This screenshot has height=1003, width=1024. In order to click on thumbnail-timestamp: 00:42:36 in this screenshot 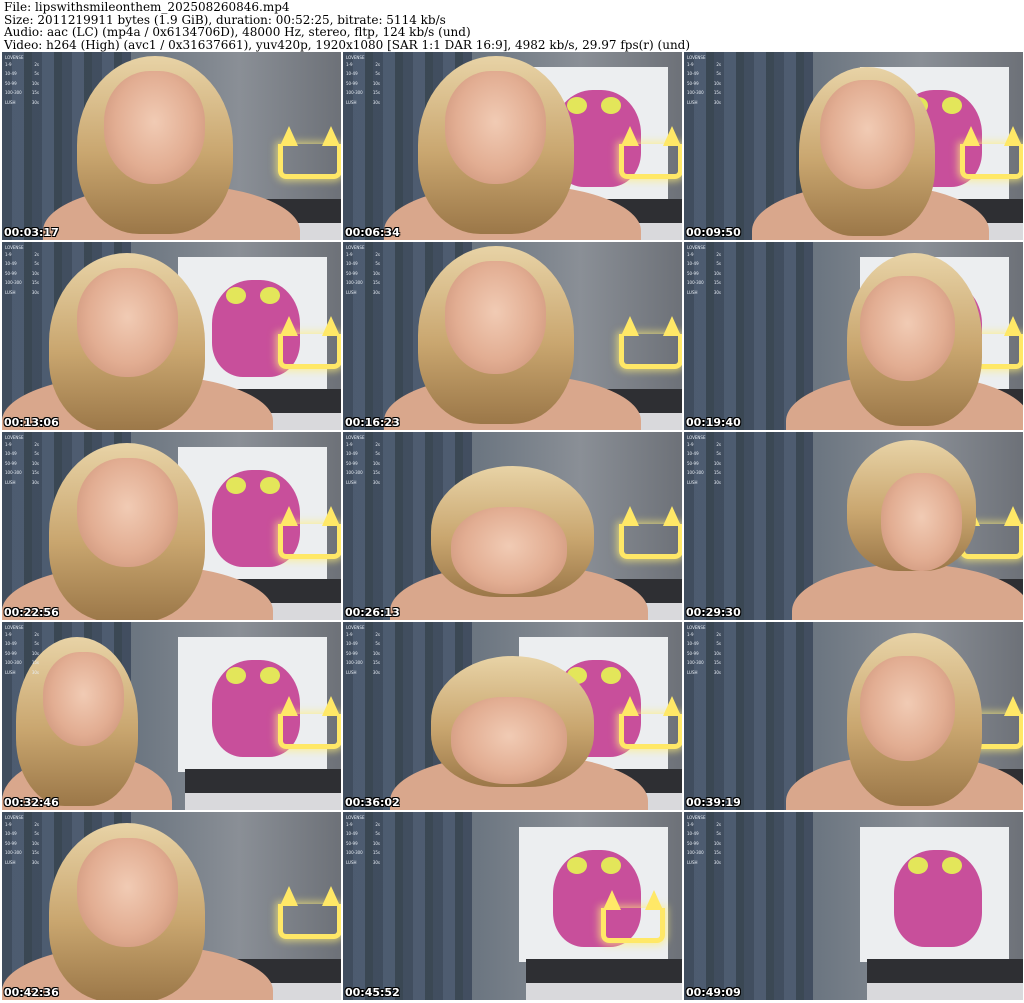, I will do `click(31, 992)`.